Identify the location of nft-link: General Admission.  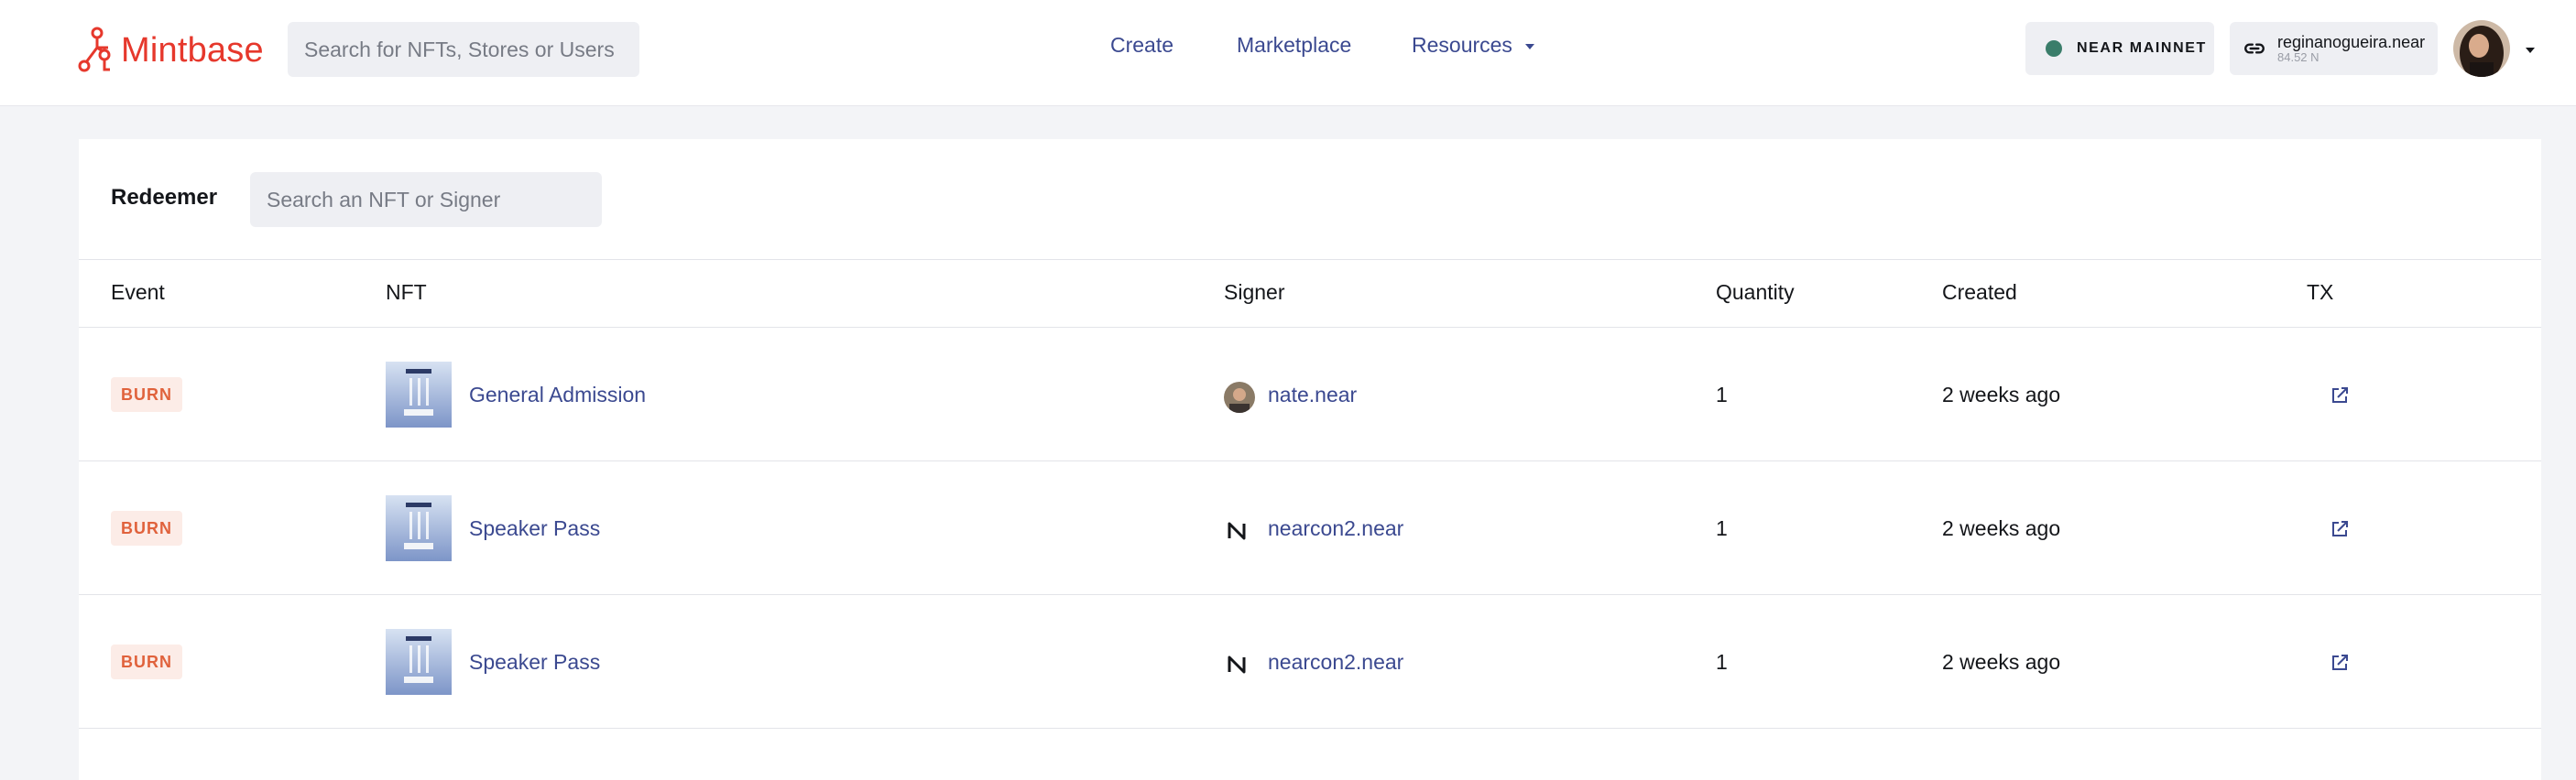
(558, 395).